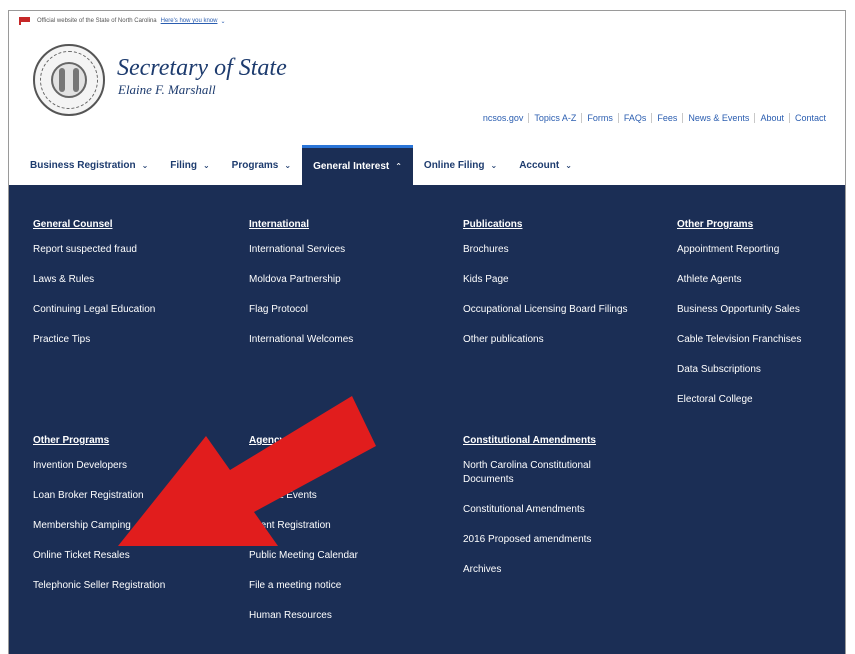 This screenshot has height=654, width=855. What do you see at coordinates (718, 118) in the screenshot?
I see `utility-link-news: News & Events` at bounding box center [718, 118].